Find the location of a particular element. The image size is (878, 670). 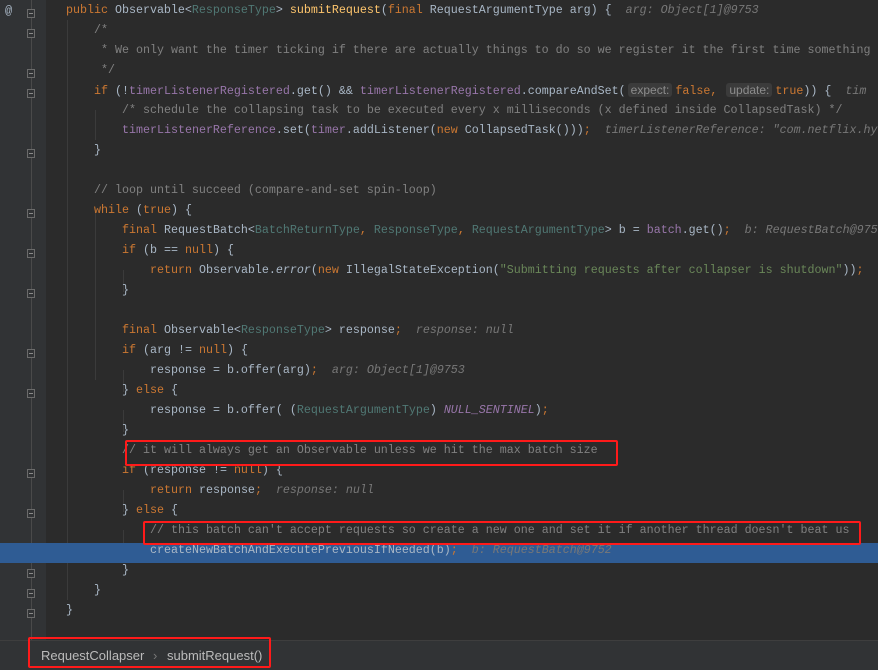

code-token: error is located at coordinates (293, 270).